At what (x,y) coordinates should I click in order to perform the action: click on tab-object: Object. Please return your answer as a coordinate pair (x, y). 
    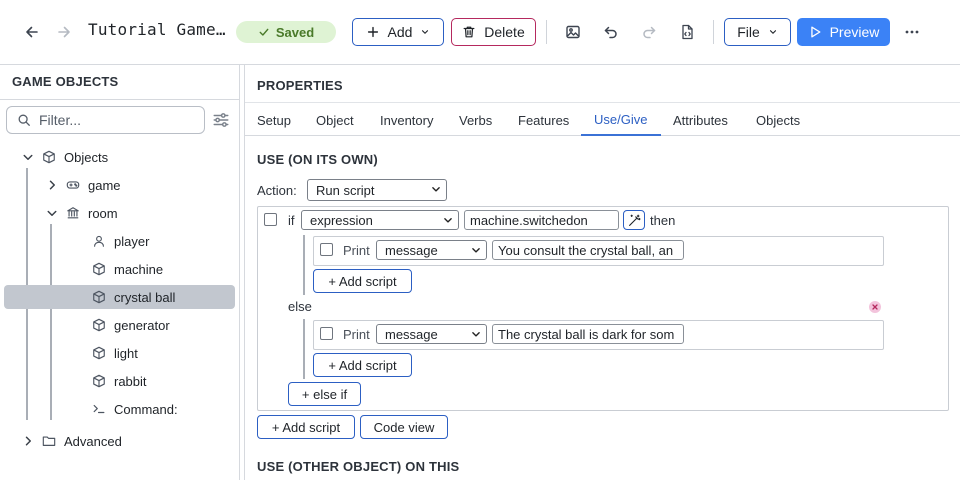
    Looking at the image, I should click on (335, 120).